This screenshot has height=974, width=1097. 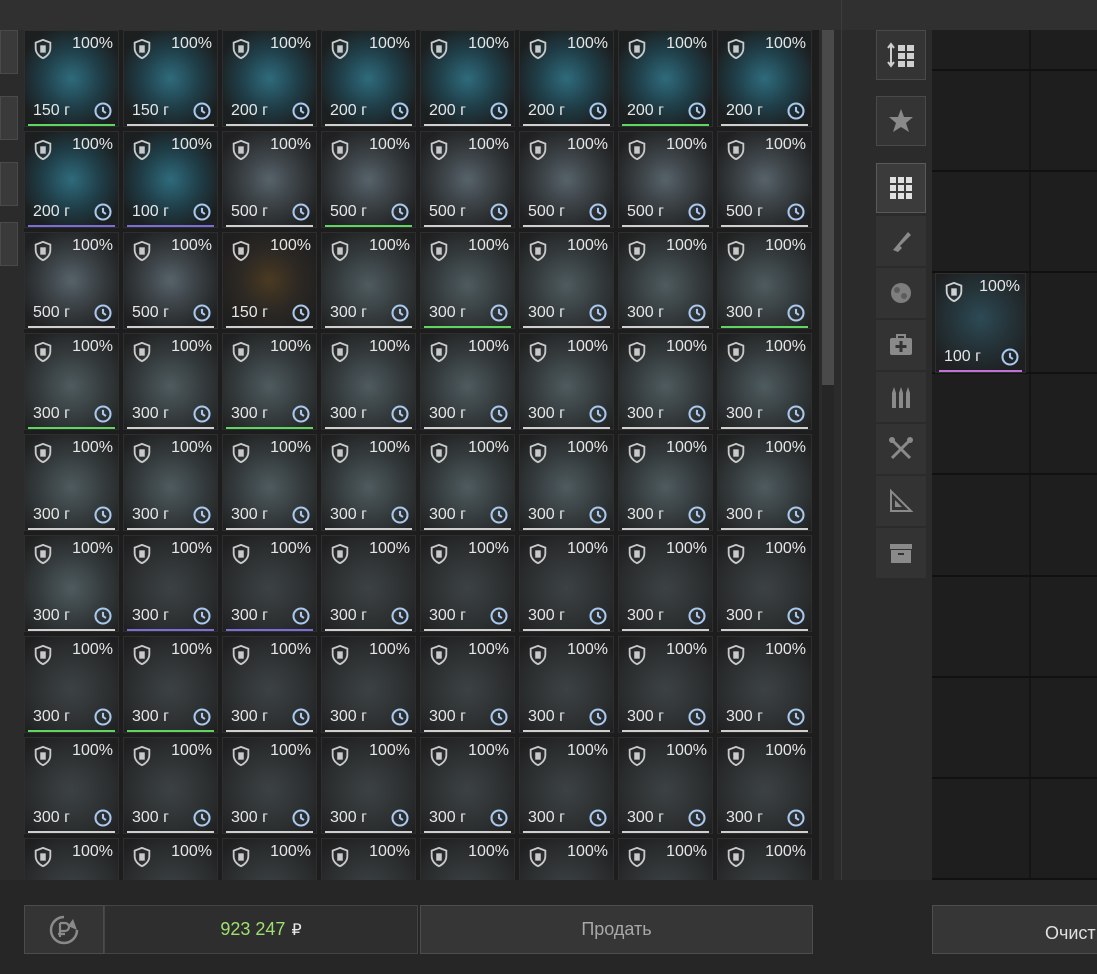 I want to click on item-weight: 300 г, so click(x=645, y=817).